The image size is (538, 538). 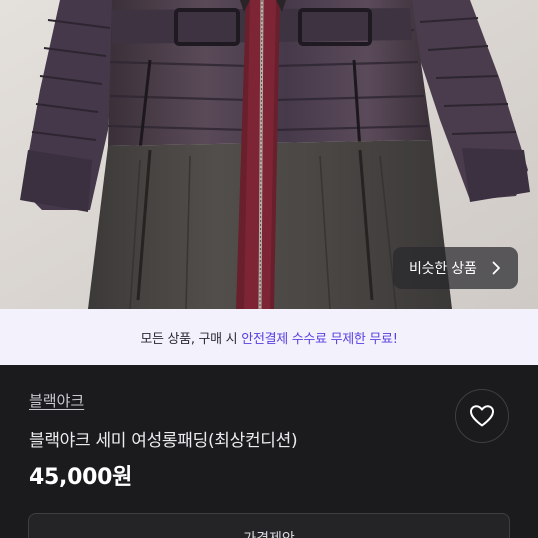 I want to click on like-button, so click(x=482, y=416).